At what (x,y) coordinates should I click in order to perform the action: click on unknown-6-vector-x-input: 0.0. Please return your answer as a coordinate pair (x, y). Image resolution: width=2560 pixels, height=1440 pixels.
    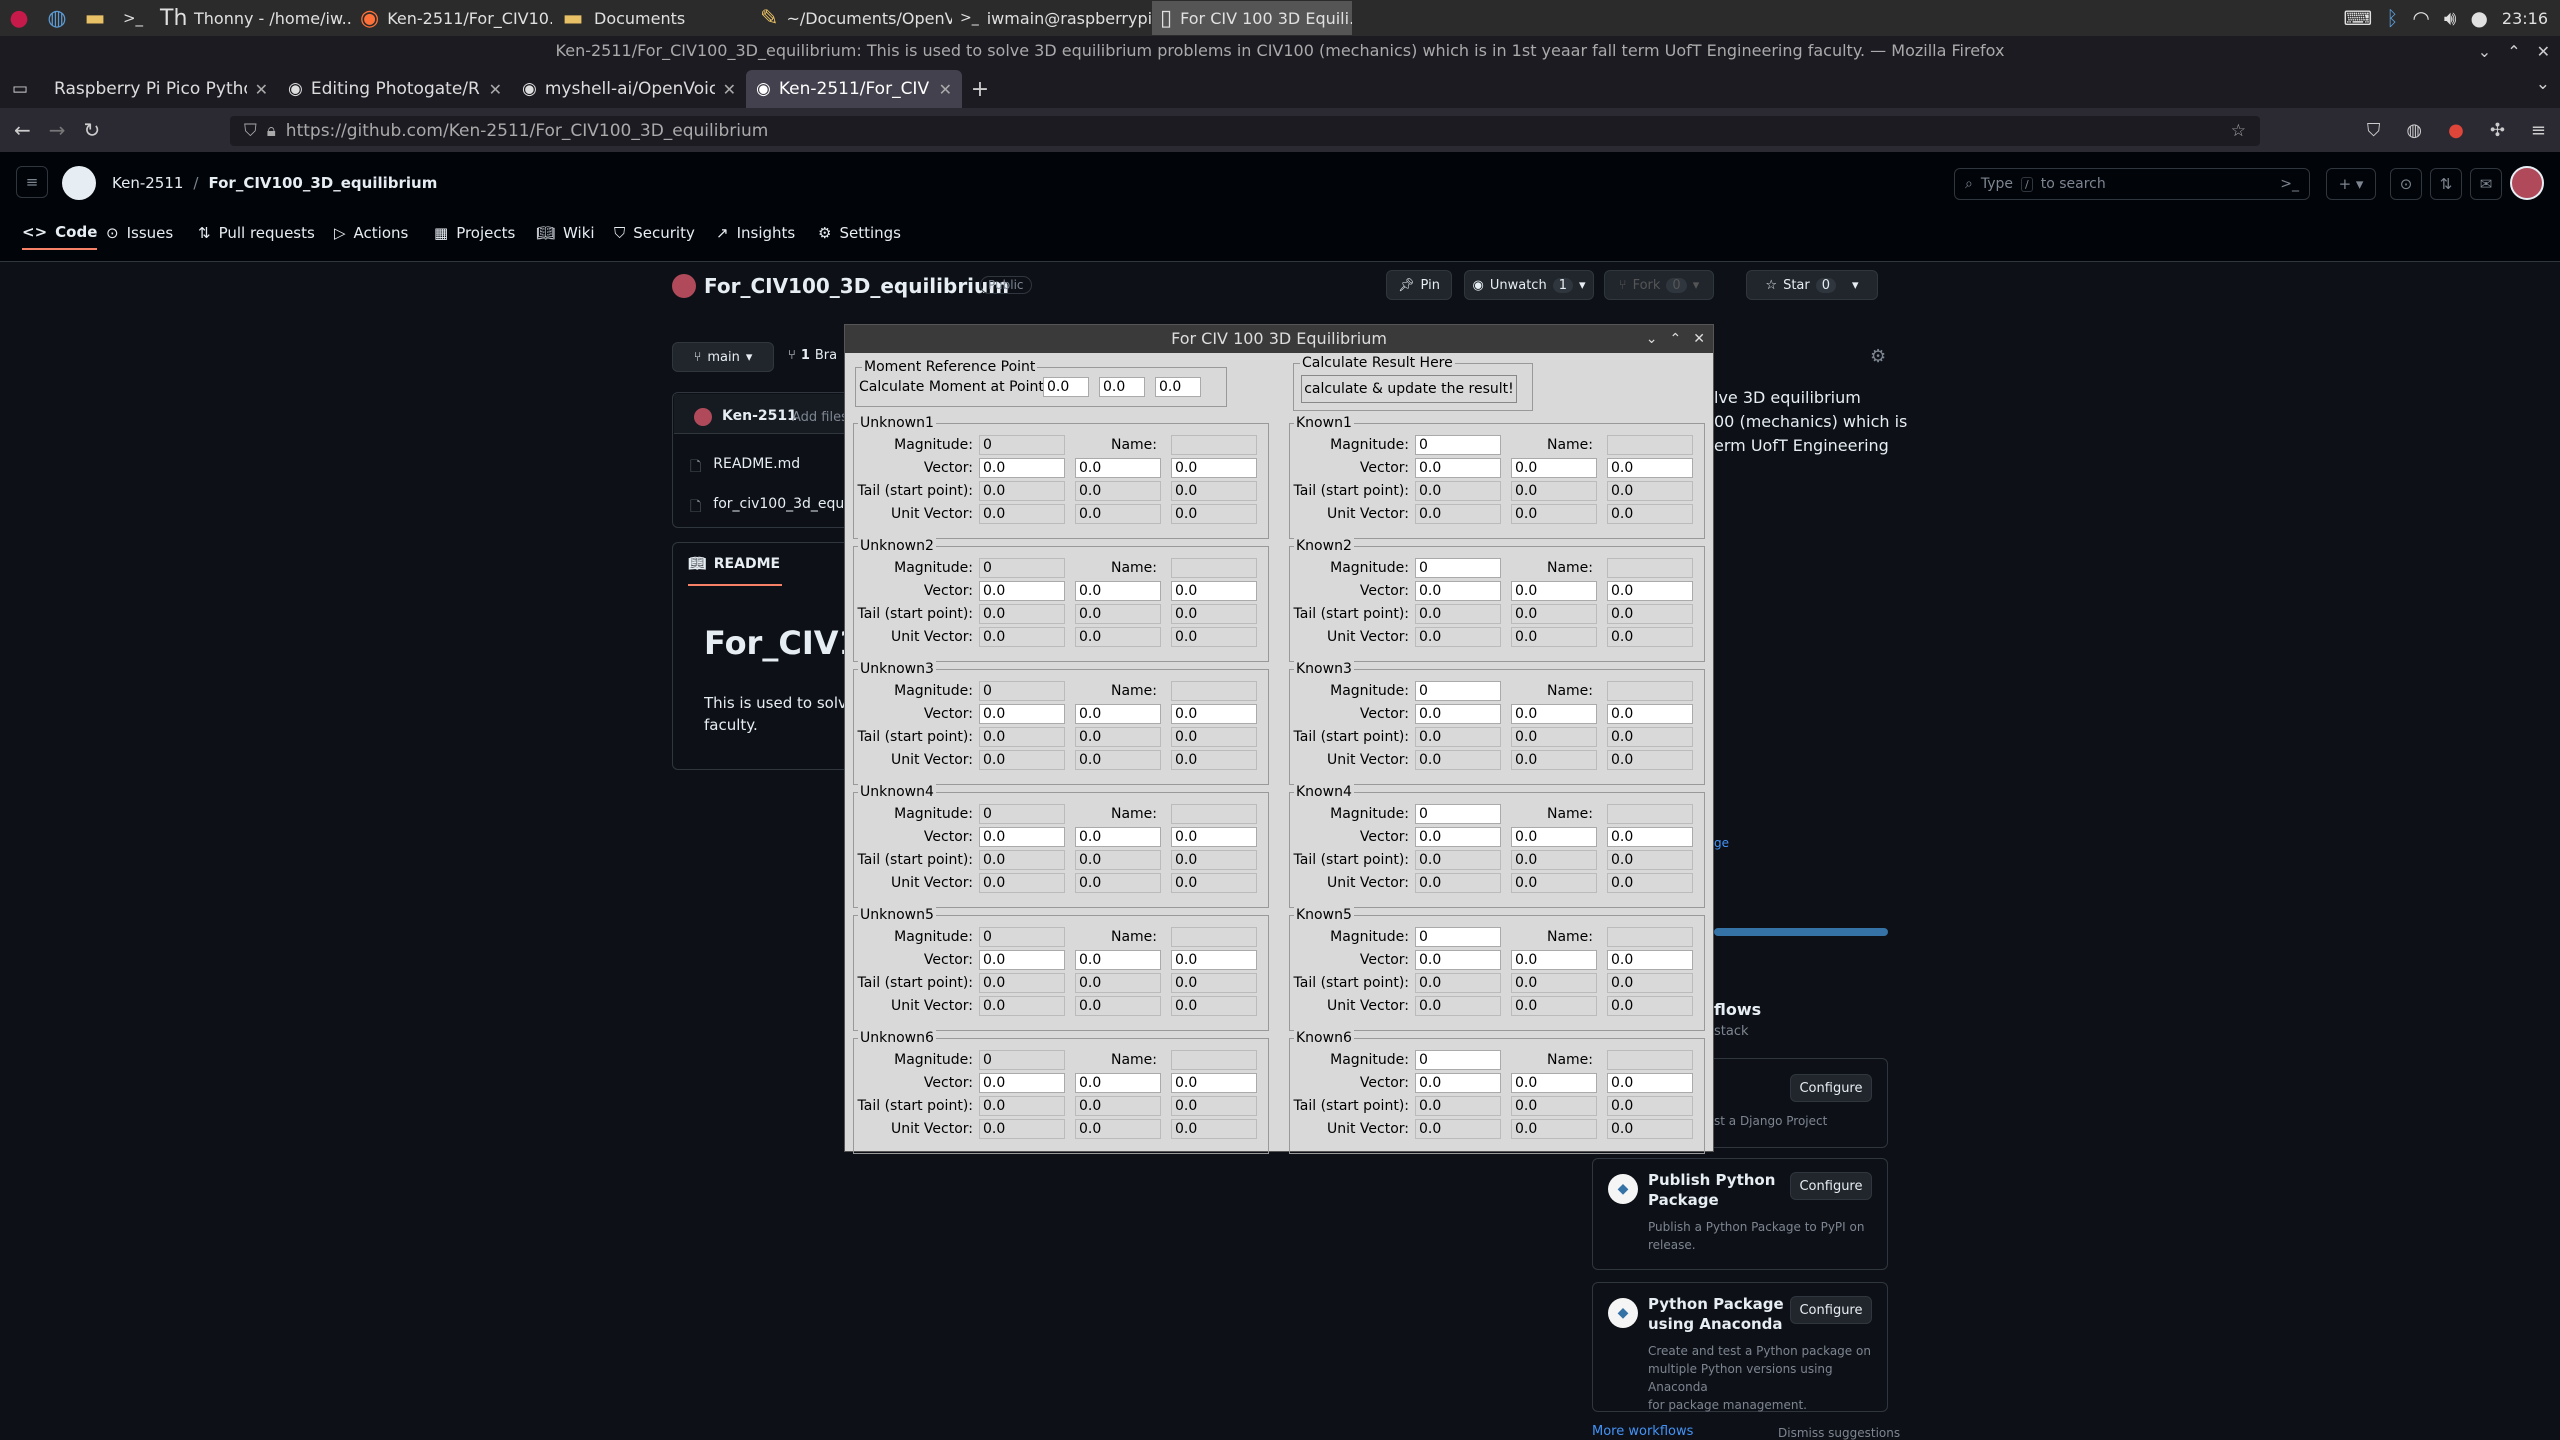
    Looking at the image, I should click on (1022, 1083).